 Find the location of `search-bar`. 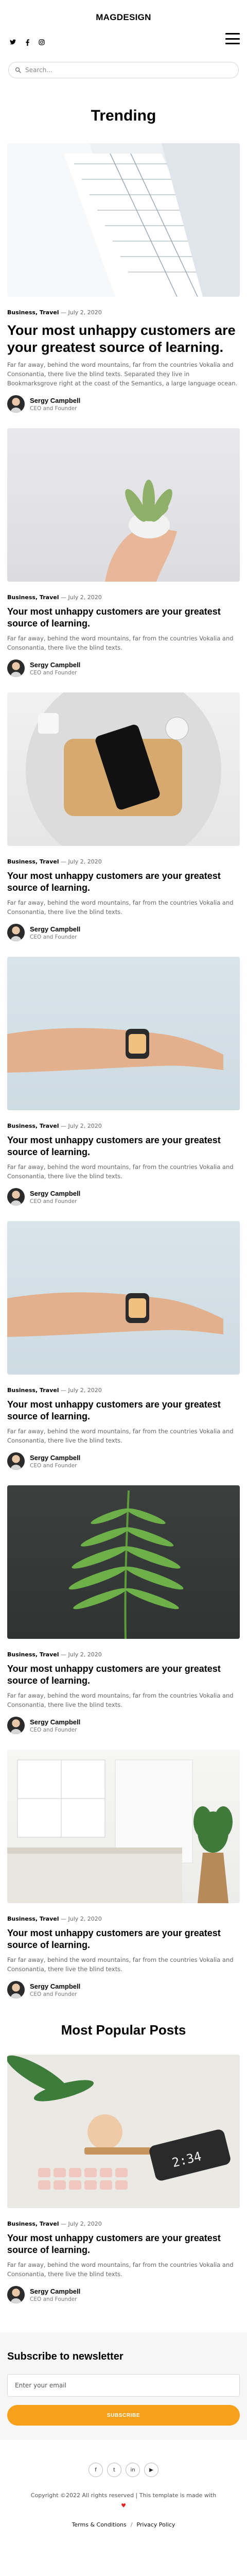

search-bar is located at coordinates (123, 70).